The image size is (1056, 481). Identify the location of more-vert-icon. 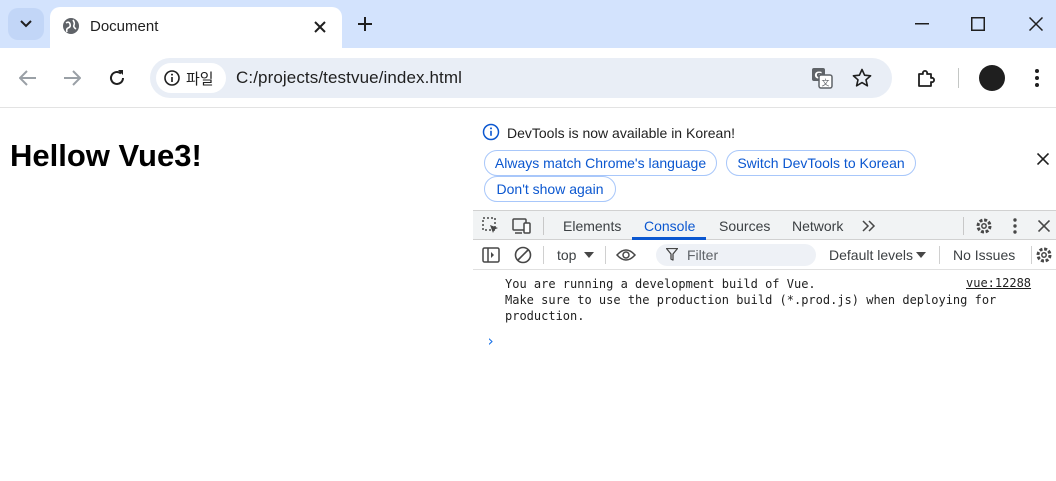
(1037, 78).